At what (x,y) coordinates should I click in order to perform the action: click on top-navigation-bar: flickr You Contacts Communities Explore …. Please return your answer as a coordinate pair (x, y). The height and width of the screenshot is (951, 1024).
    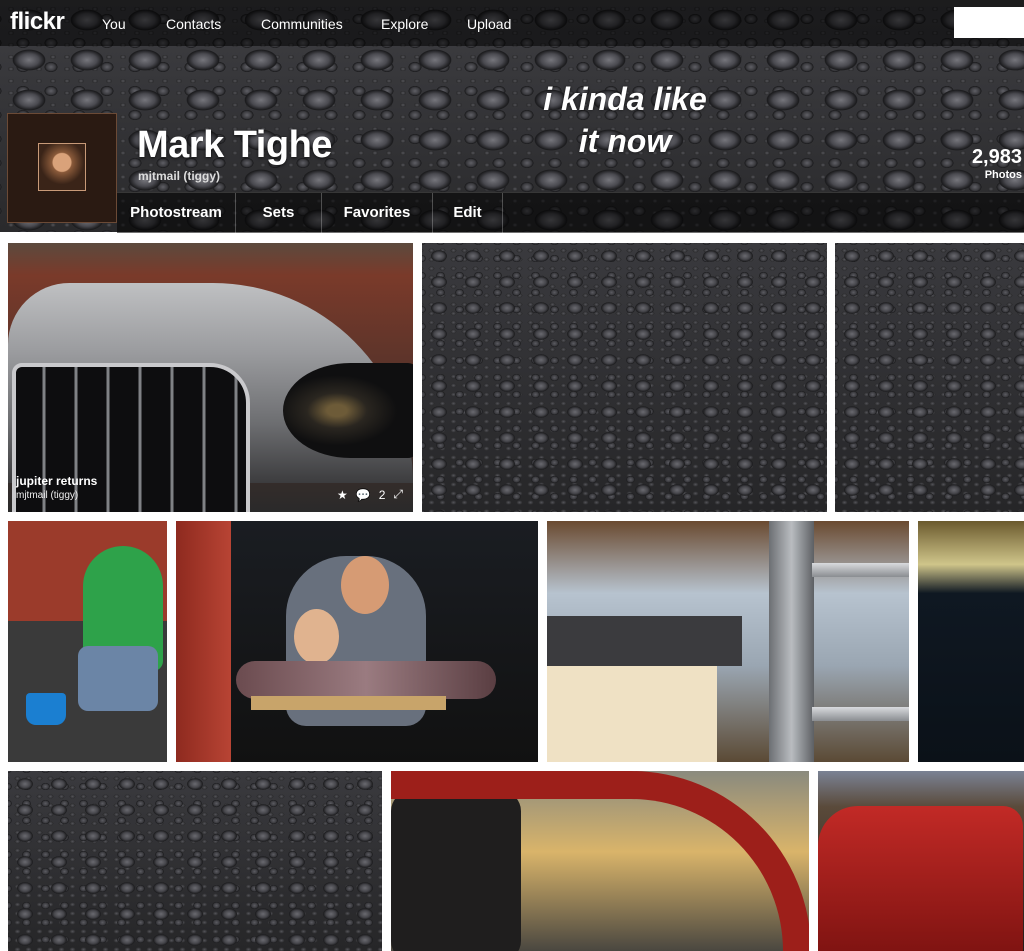
    Looking at the image, I should click on (512, 23).